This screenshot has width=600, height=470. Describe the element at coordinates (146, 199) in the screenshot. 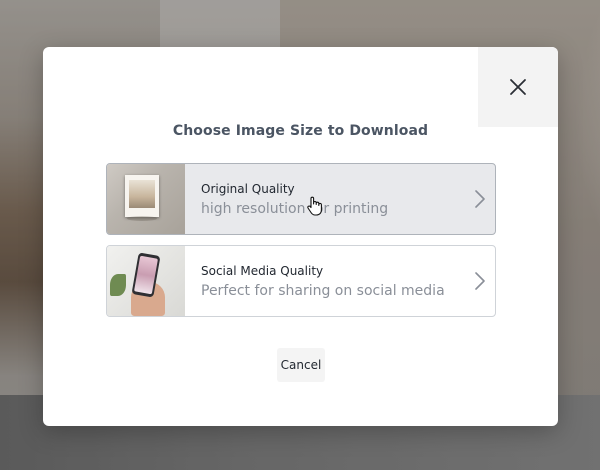

I see `framed-print-thumbnail` at that location.